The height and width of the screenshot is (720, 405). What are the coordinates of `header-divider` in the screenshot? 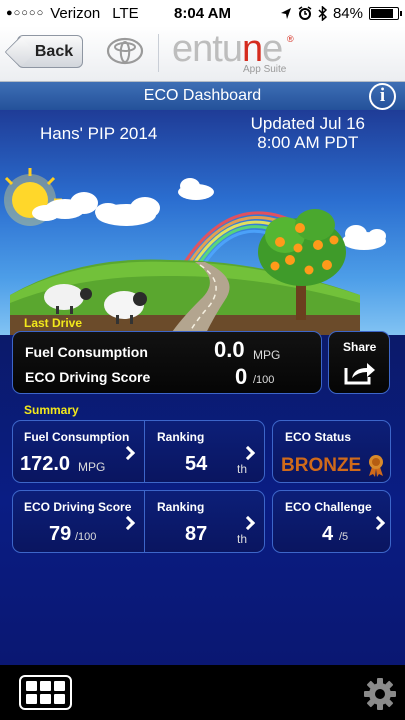 It's located at (158, 53).